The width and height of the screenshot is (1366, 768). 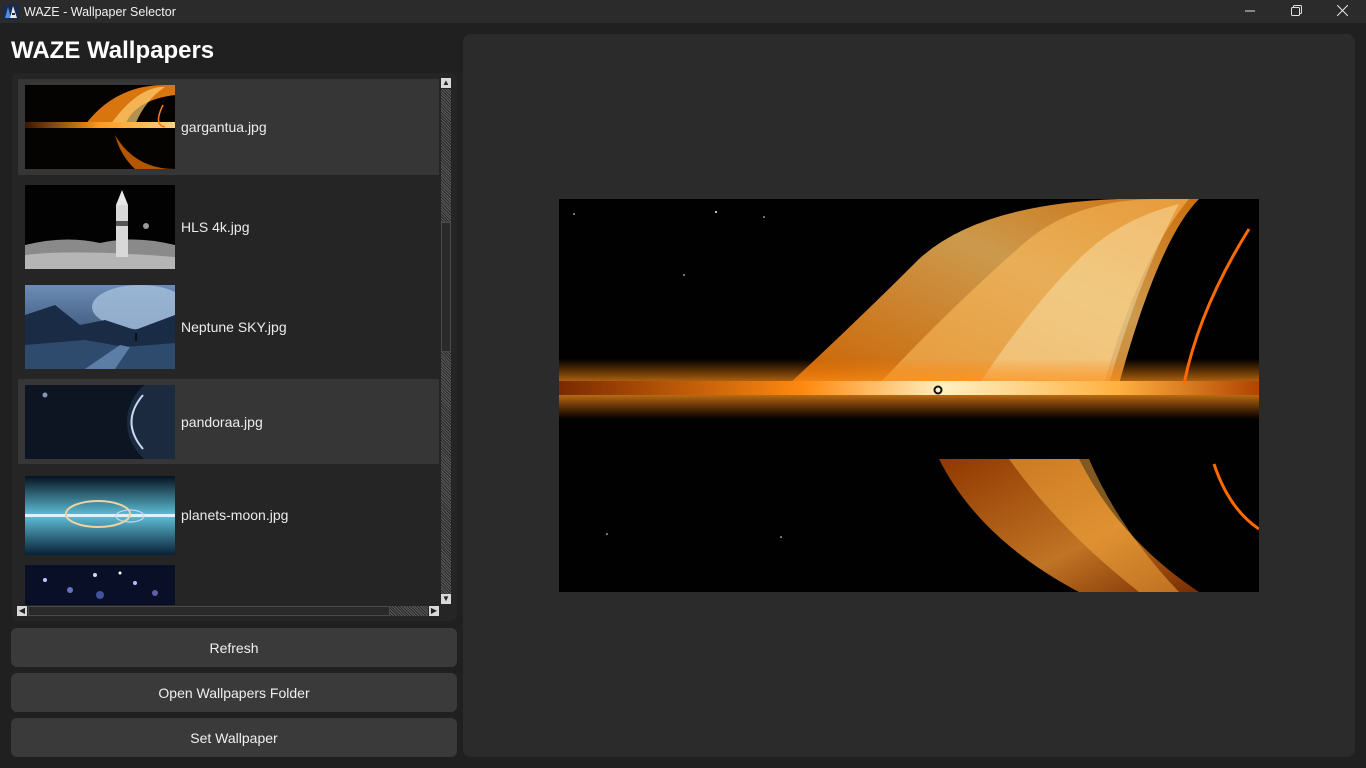 What do you see at coordinates (234, 737) in the screenshot?
I see `set-wallpaper-button: Set Wallpaper` at bounding box center [234, 737].